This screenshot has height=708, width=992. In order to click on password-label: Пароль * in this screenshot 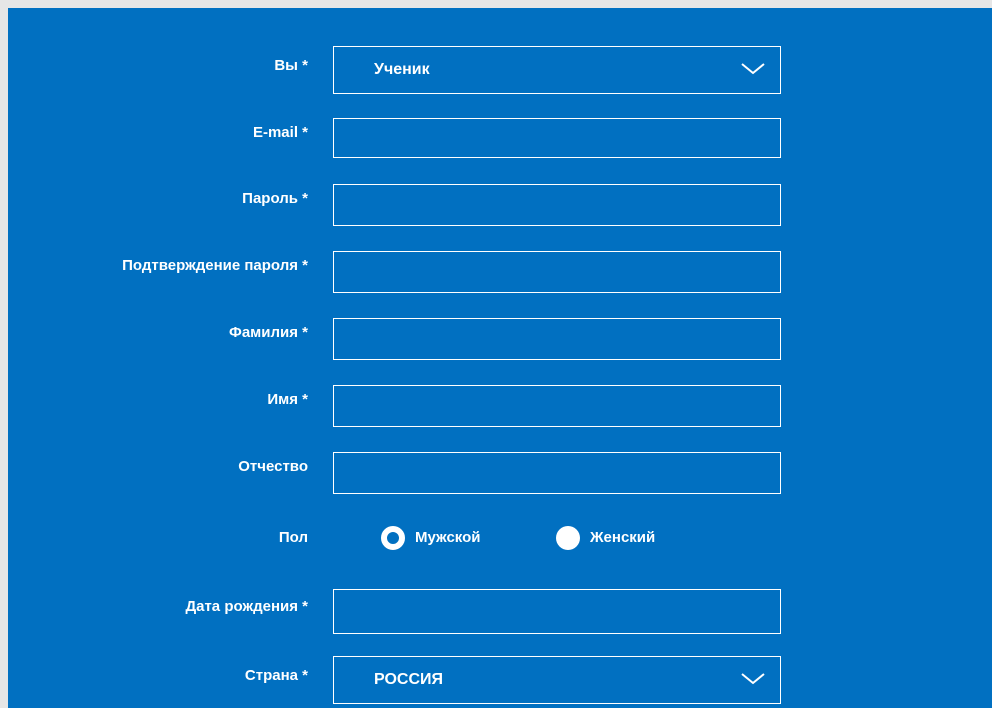, I will do `click(275, 198)`.